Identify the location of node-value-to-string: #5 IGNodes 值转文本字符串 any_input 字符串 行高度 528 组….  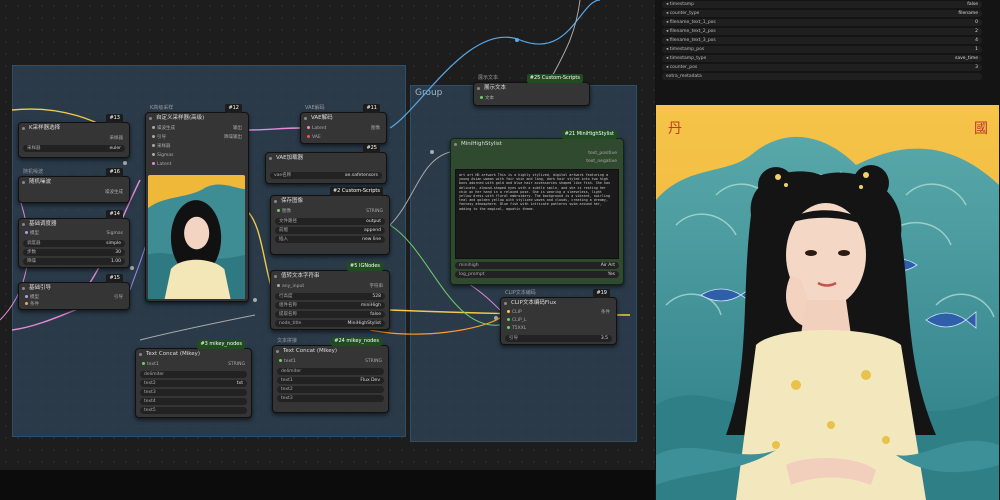
(330, 296).